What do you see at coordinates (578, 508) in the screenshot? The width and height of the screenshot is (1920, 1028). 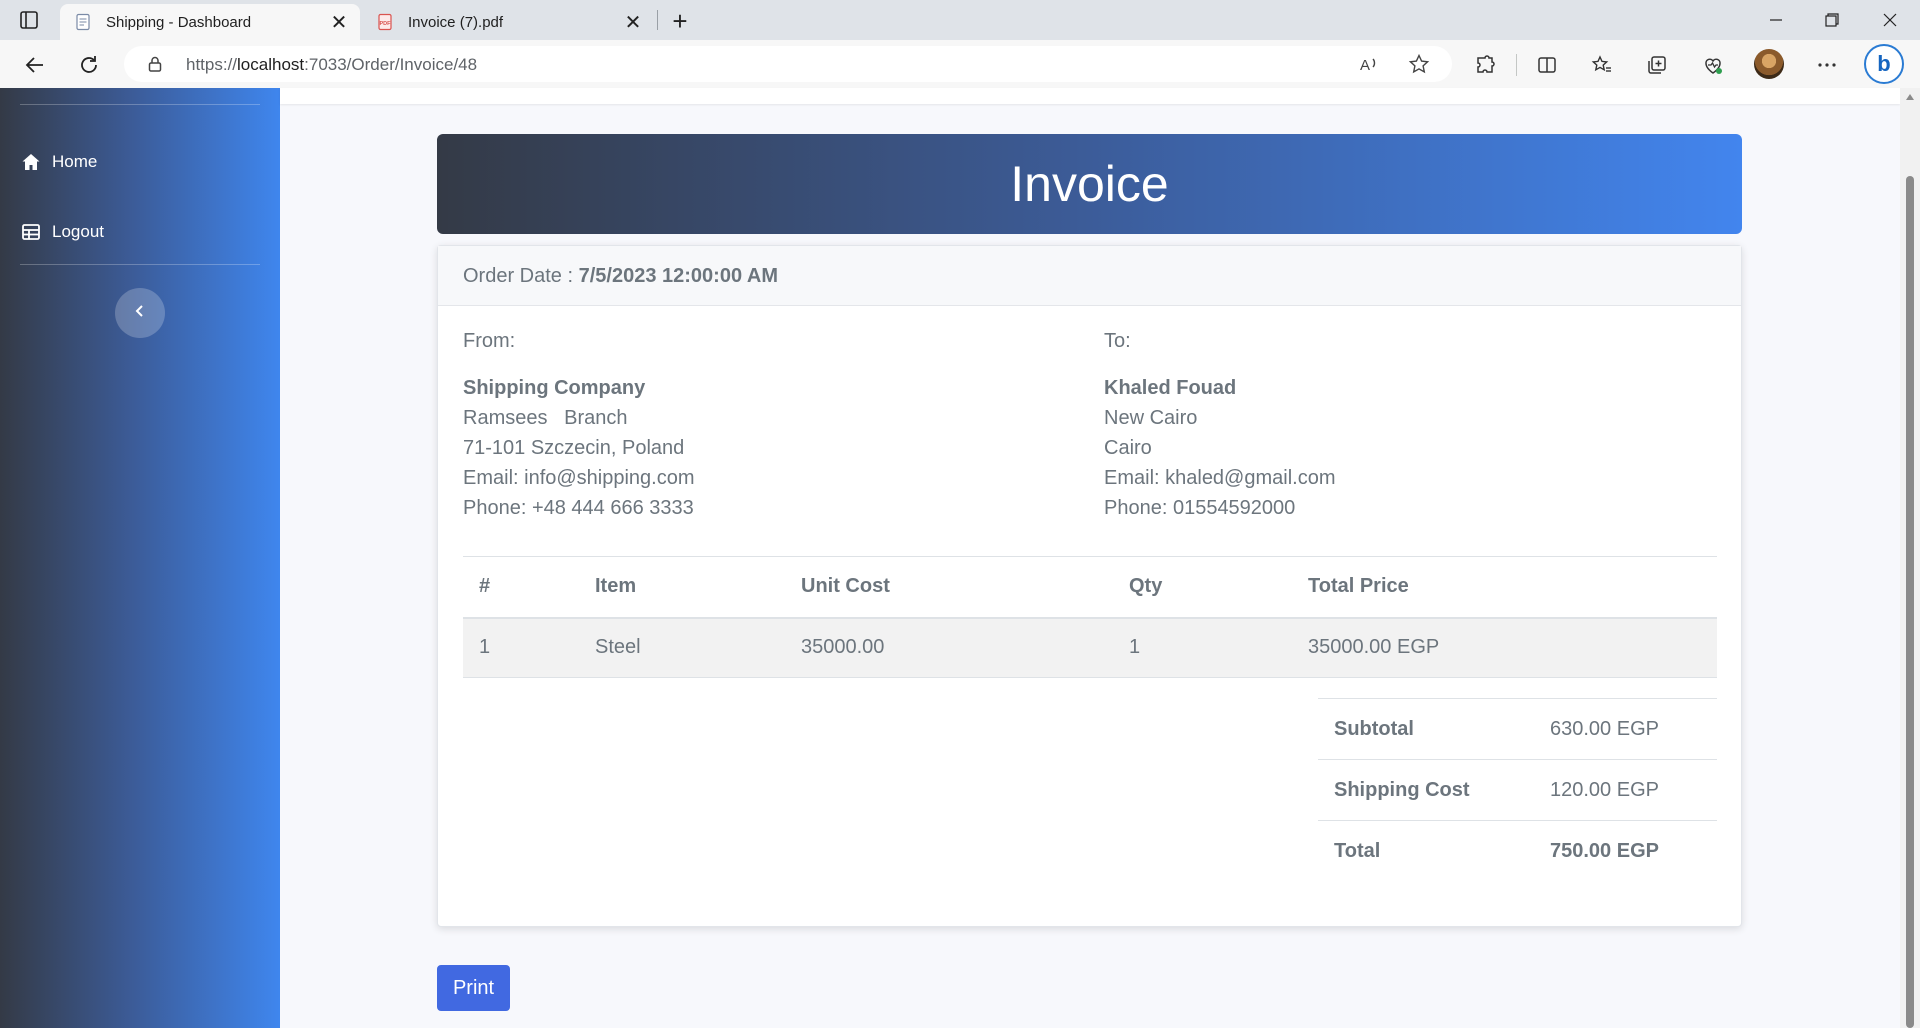 I see `from-phone: Phone: +48 444 666 3333` at bounding box center [578, 508].